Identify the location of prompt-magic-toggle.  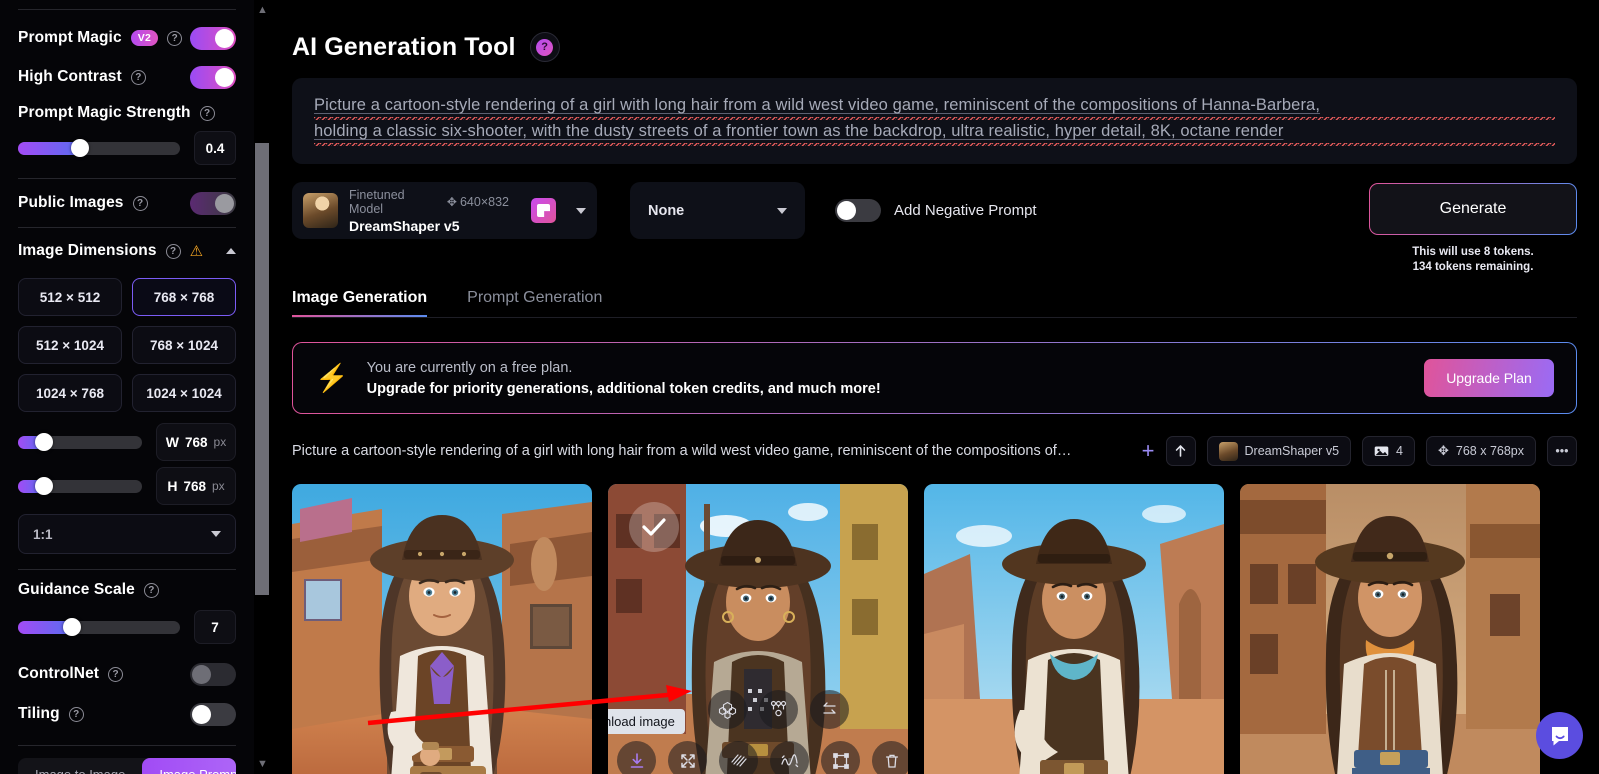
(213, 38).